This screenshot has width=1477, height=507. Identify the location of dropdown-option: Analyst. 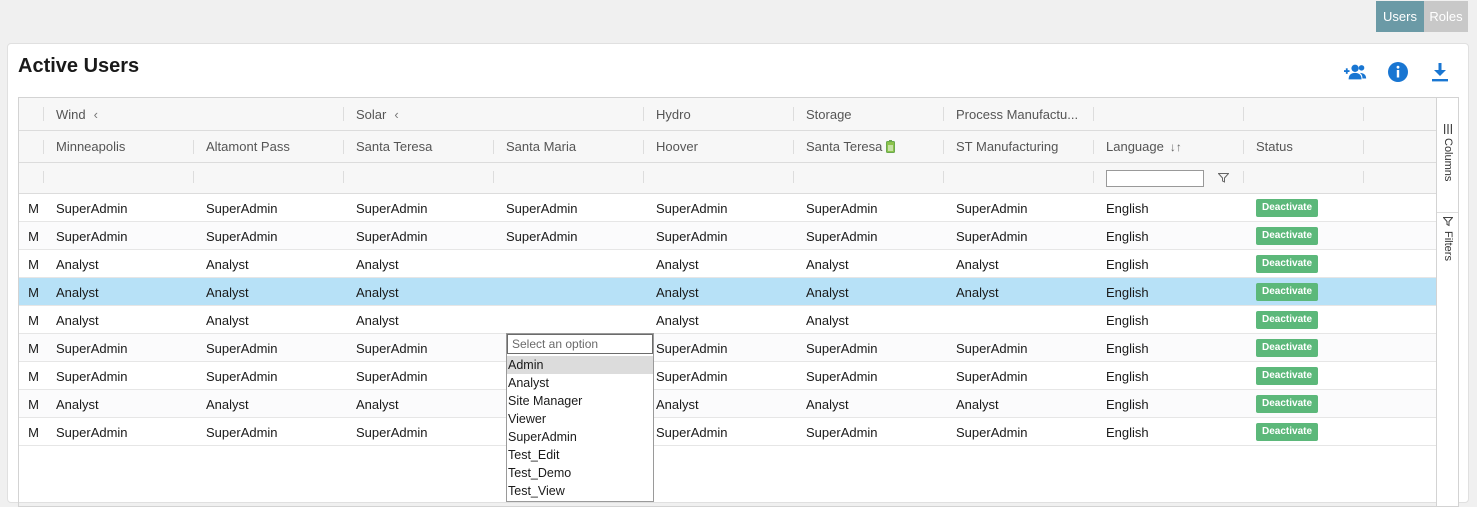
(580, 383).